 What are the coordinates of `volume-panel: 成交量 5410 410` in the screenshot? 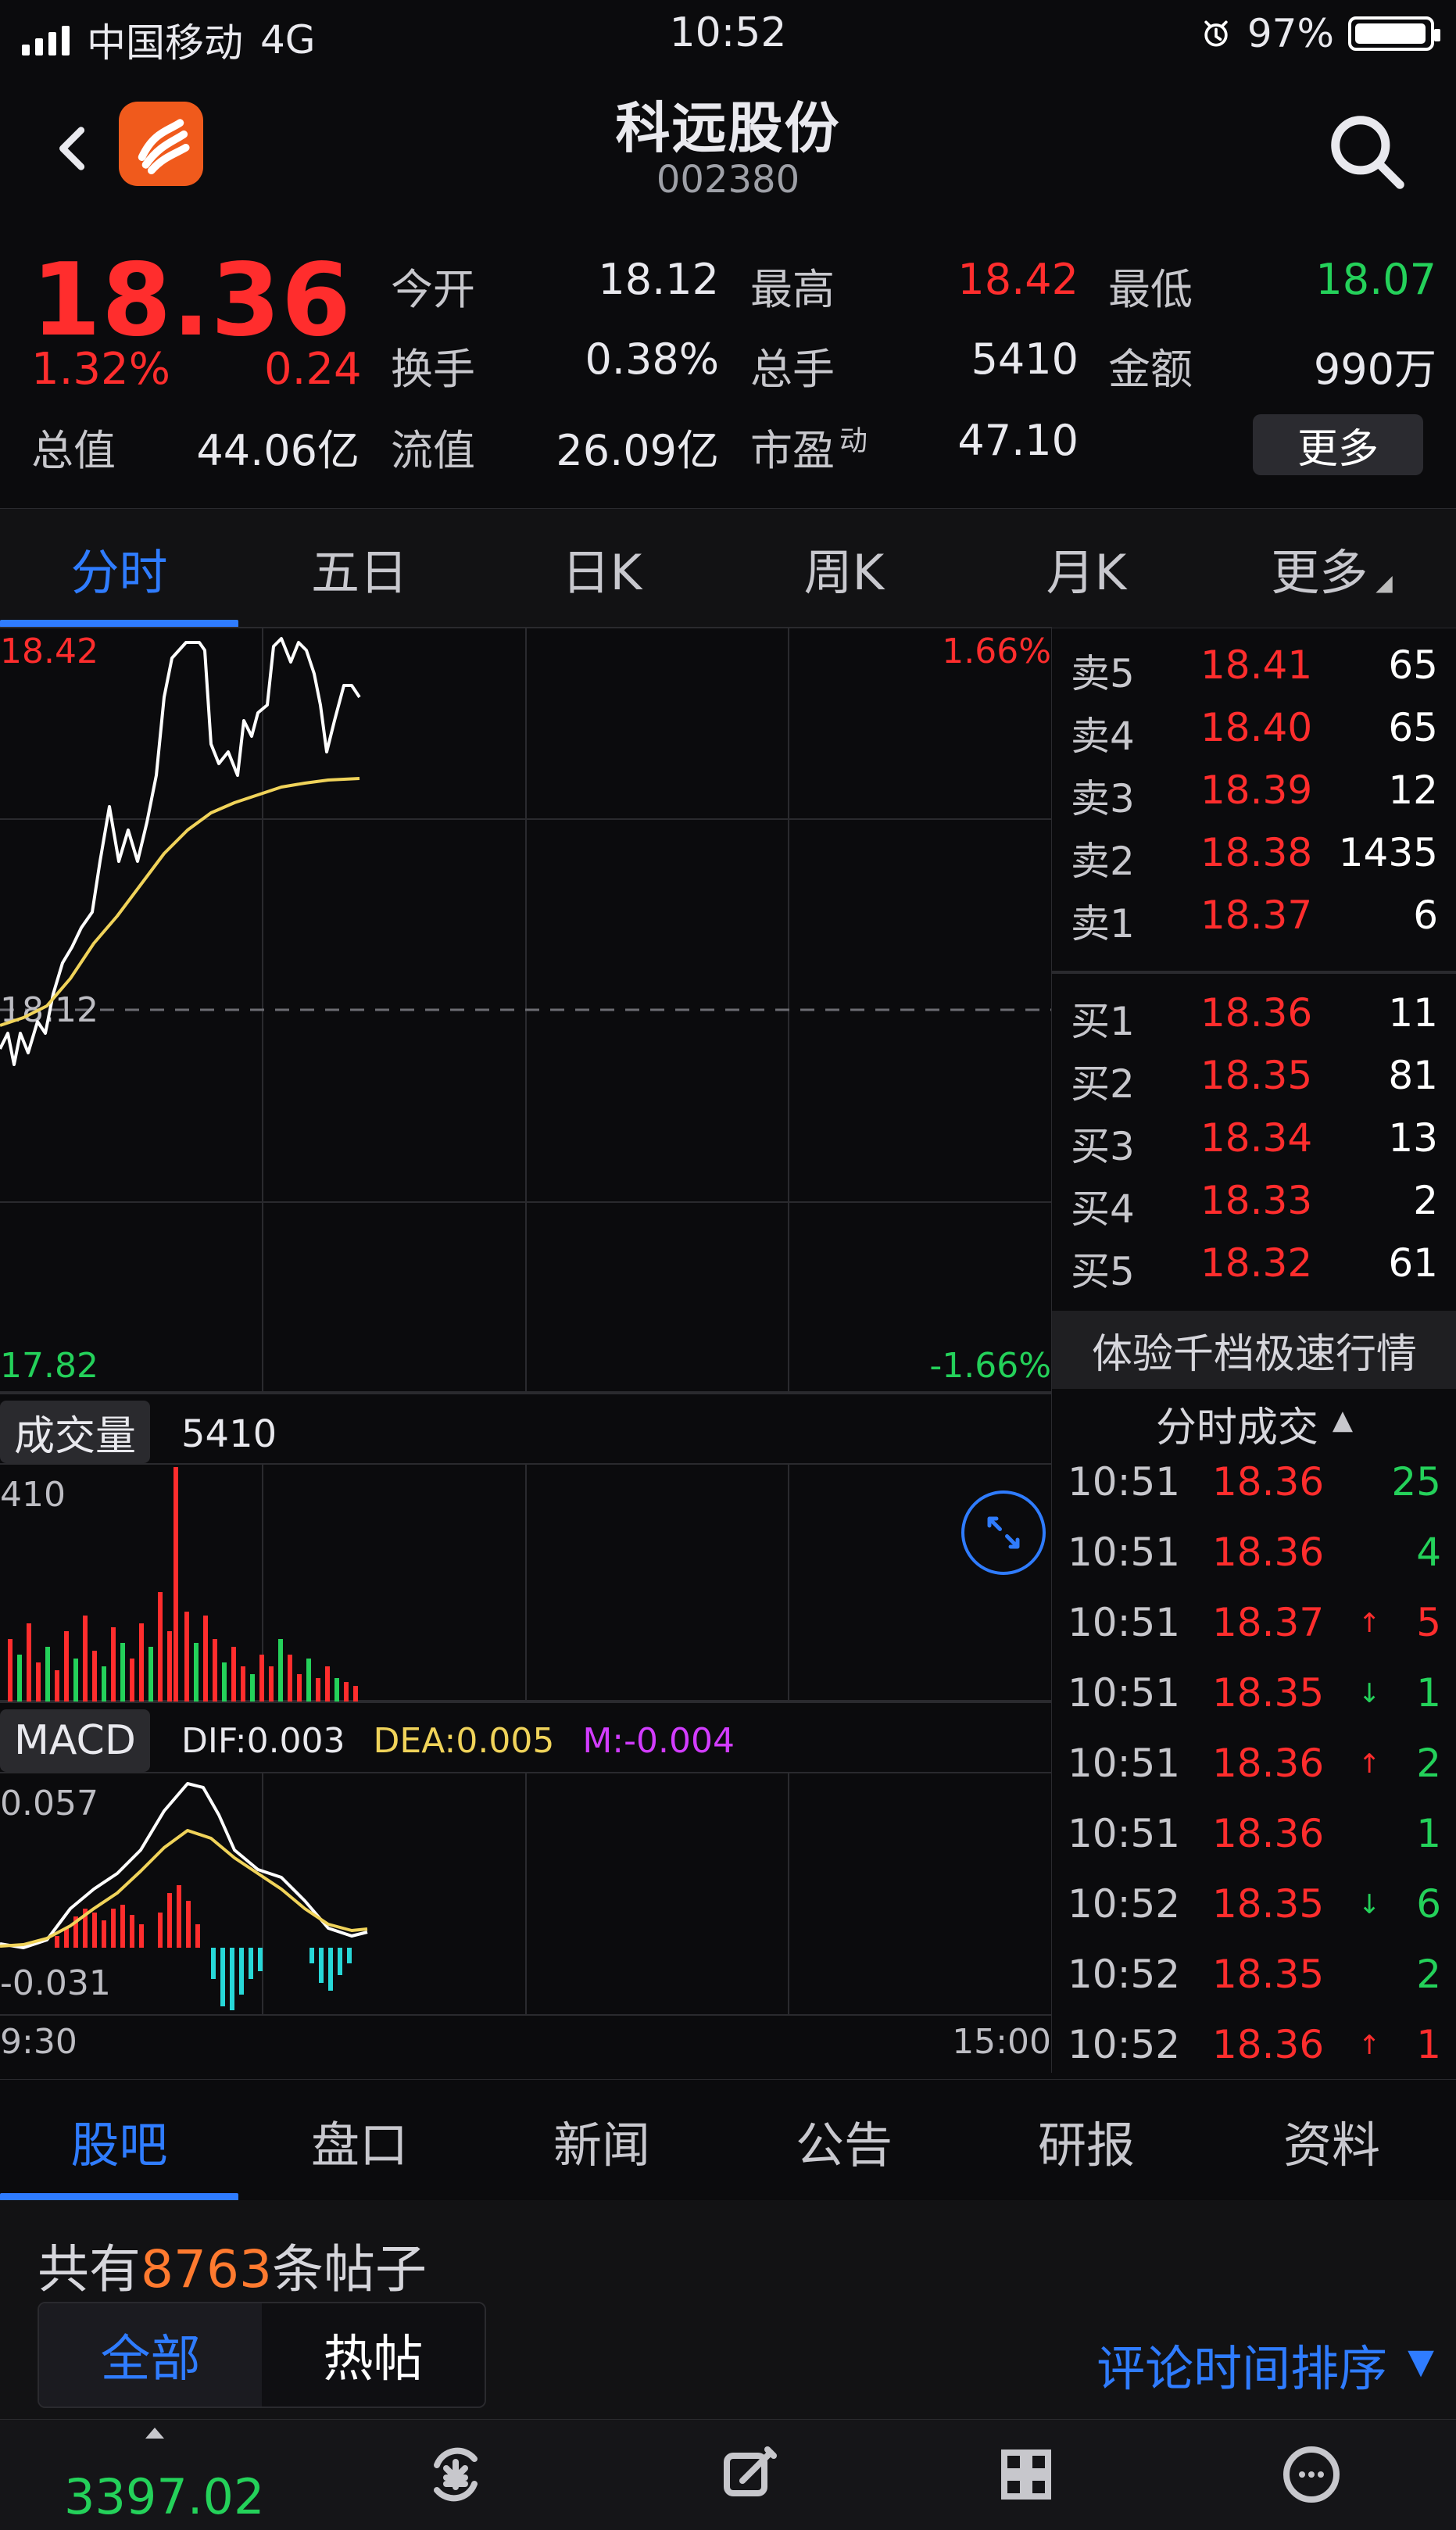 It's located at (525, 1547).